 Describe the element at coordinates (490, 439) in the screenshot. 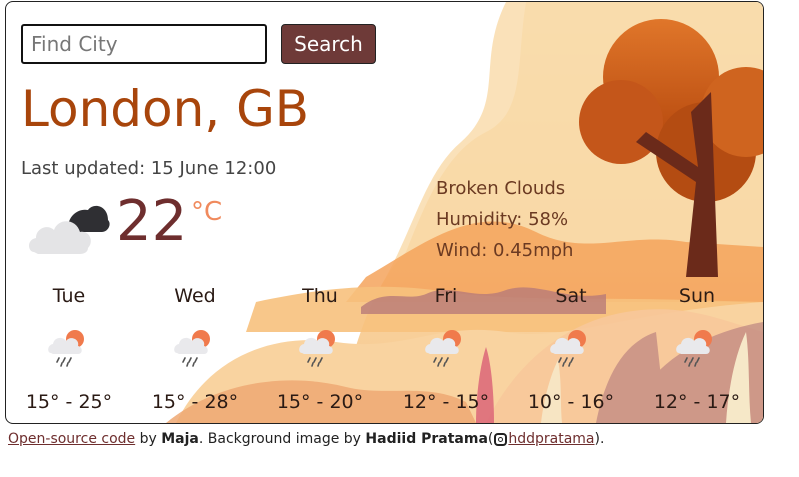

I see `footer-text: (` at that location.